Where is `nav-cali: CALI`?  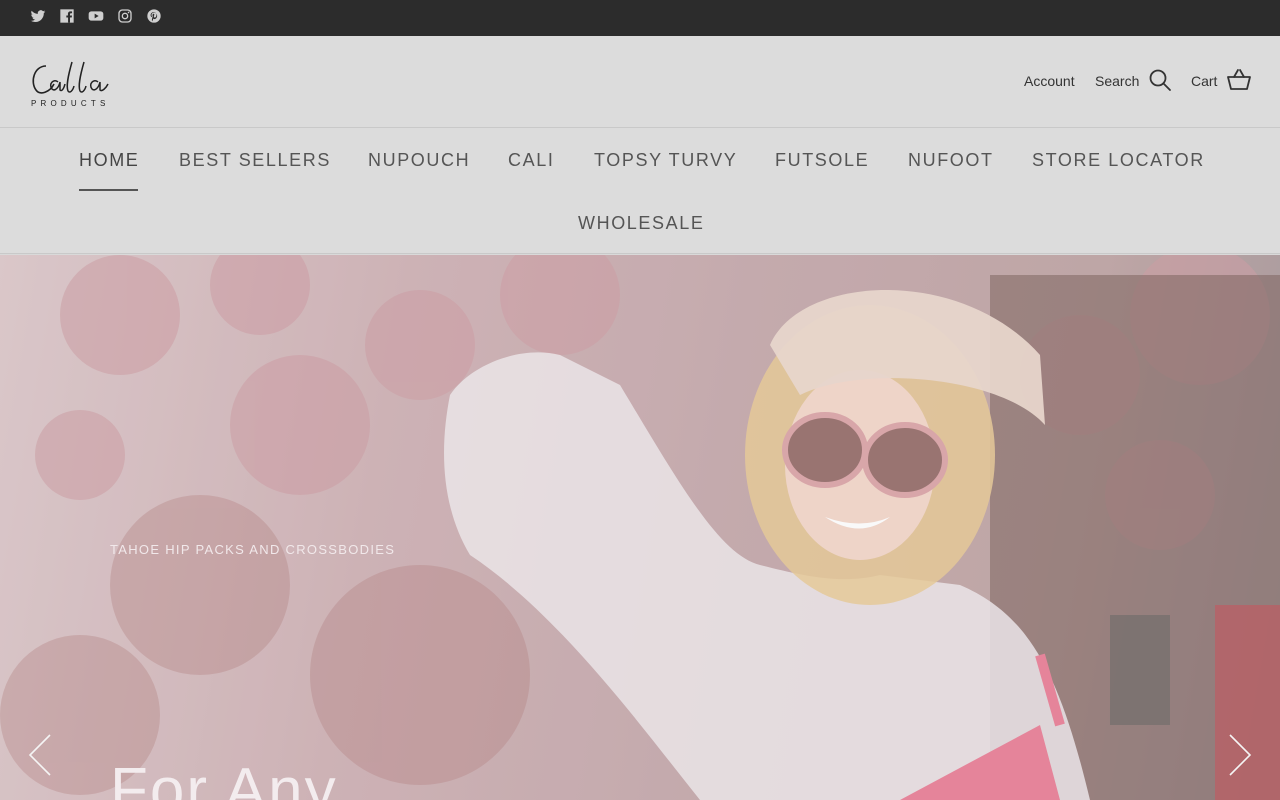
nav-cali: CALI is located at coordinates (531, 160).